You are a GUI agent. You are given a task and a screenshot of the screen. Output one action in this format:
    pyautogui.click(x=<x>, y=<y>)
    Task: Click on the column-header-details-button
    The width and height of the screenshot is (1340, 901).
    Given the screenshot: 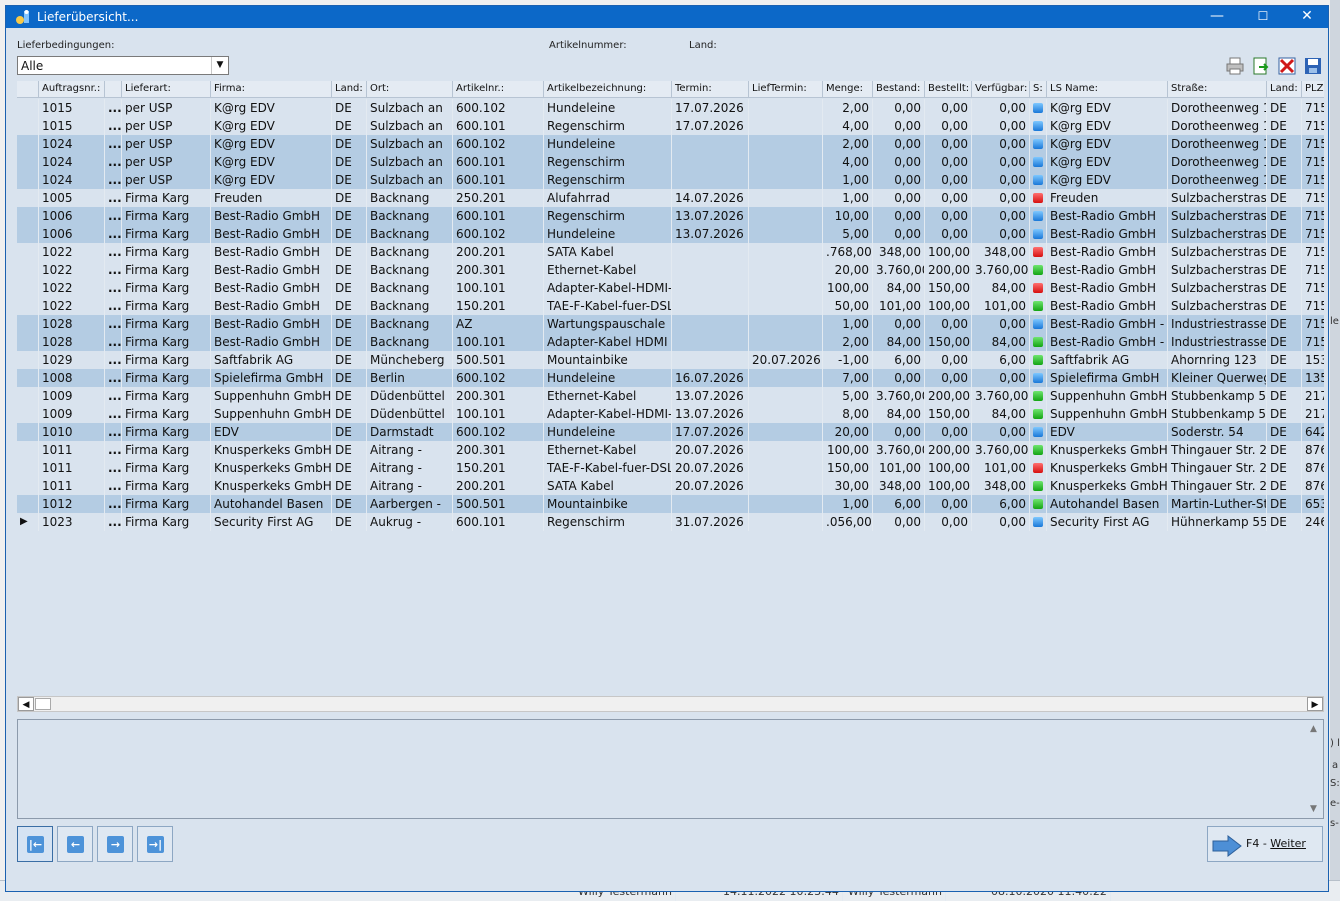 What is the action you would take?
    pyautogui.click(x=113, y=89)
    